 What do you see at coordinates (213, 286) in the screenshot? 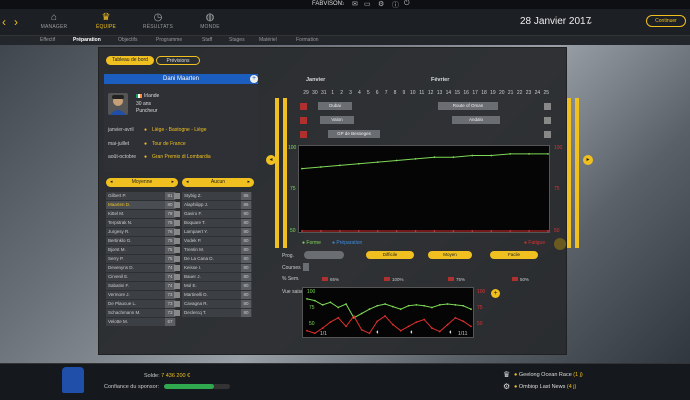
I see `table-row: Mol E. 80` at bounding box center [213, 286].